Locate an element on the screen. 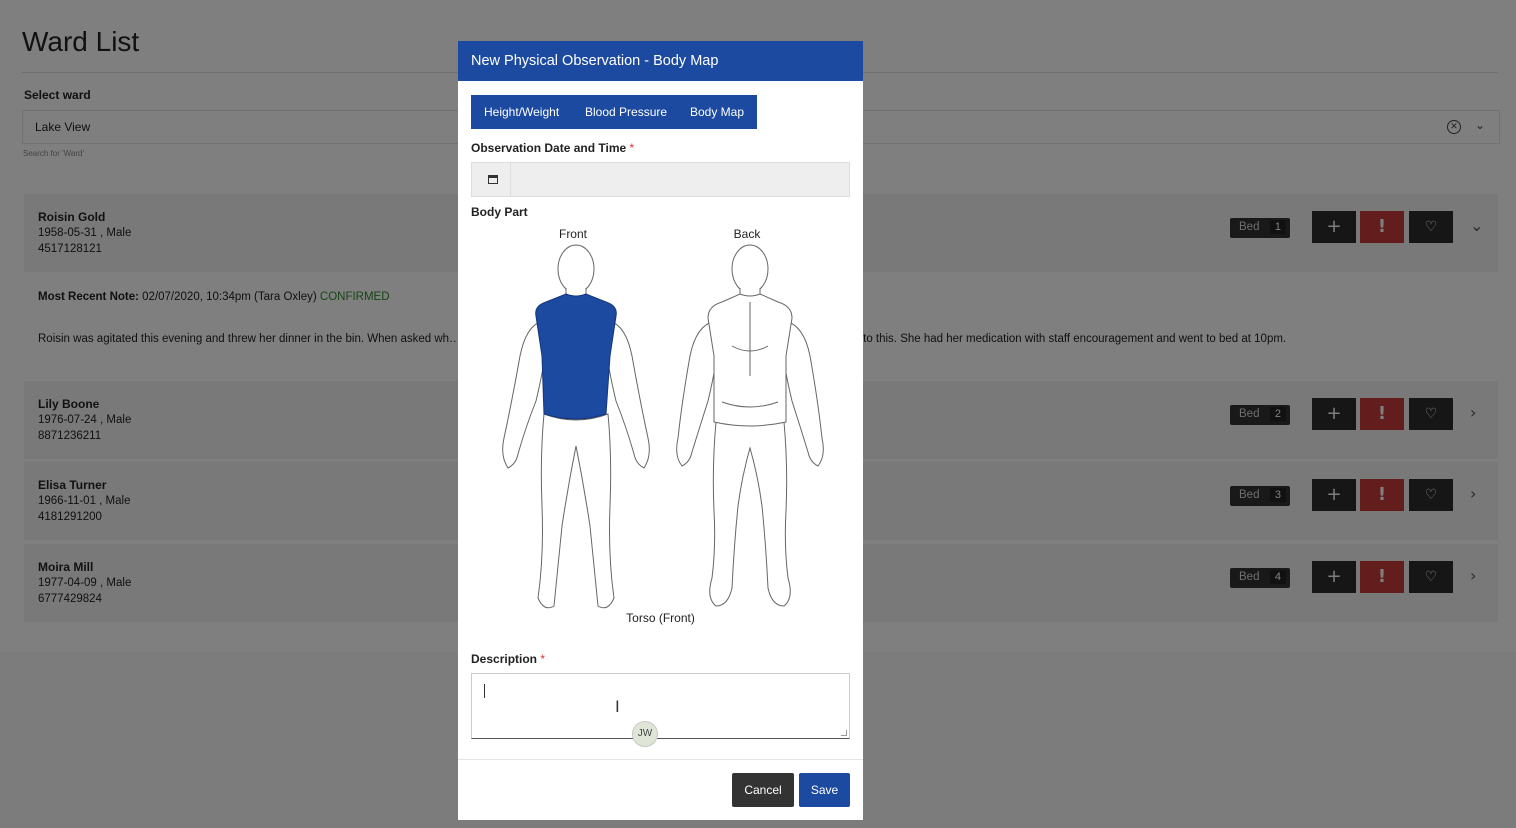  body-part-label: Body Part is located at coordinates (499, 212).